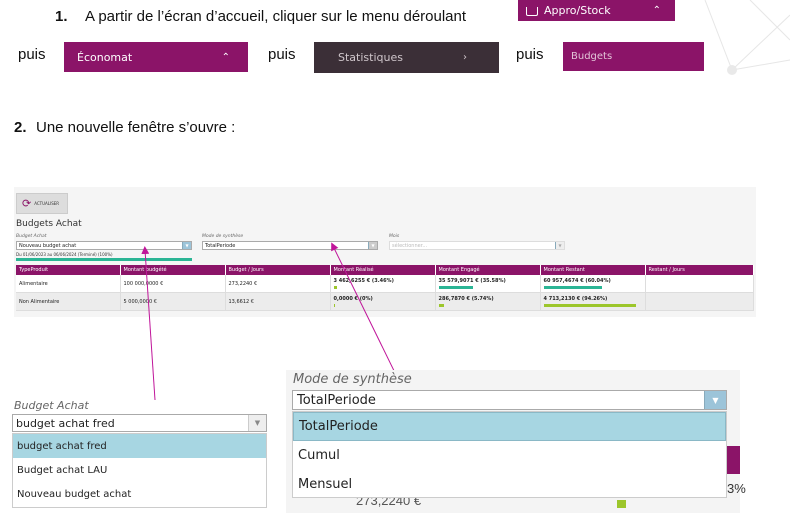 The image size is (790, 513). Describe the element at coordinates (104, 259) in the screenshot. I see `budget-period-progress` at that location.